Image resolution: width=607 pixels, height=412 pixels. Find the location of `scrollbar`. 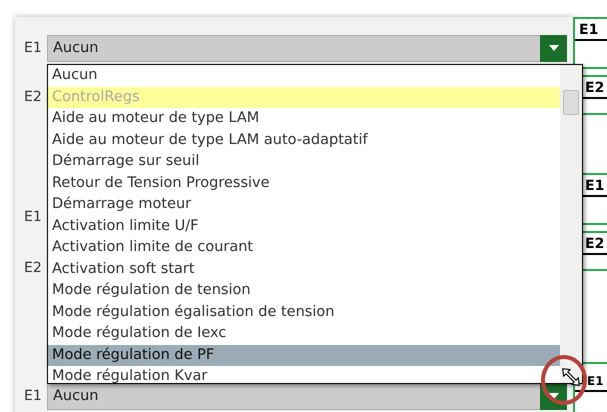

scrollbar is located at coordinates (571, 224).